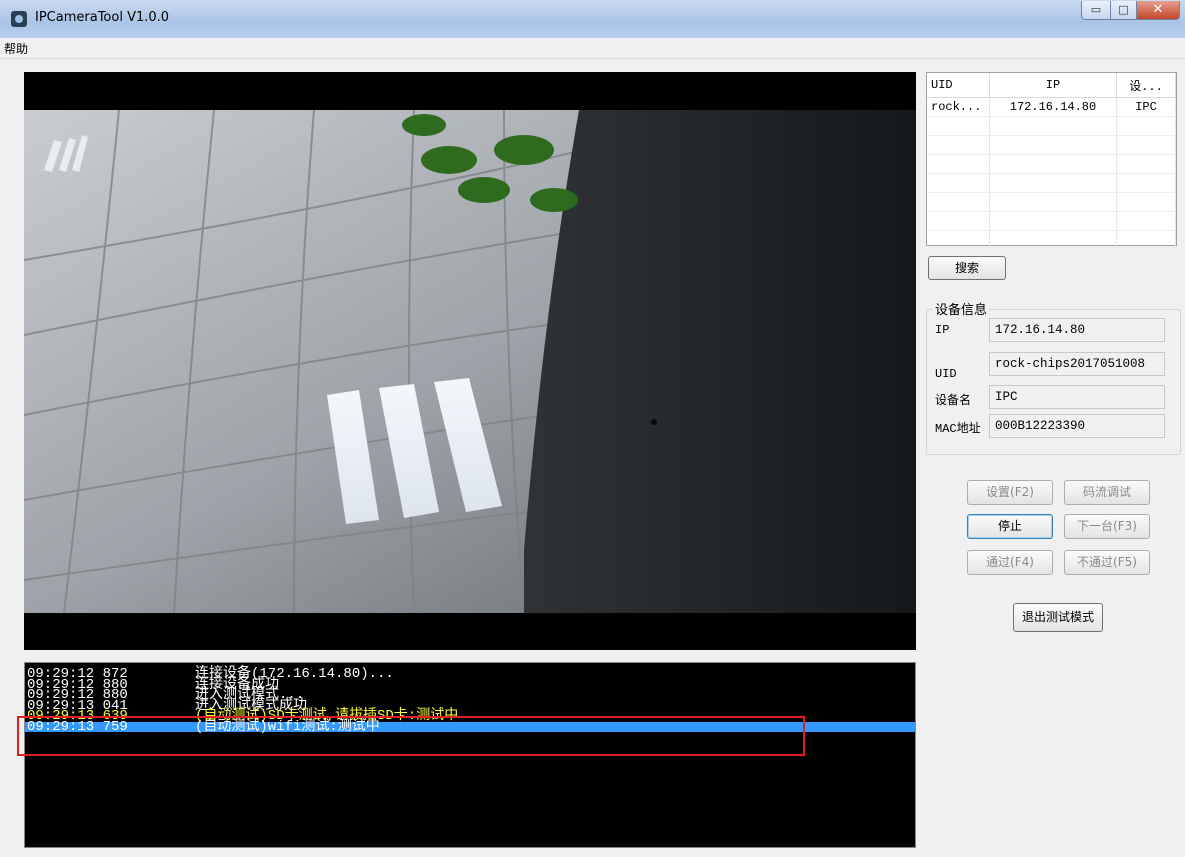 Image resolution: width=1185 pixels, height=857 pixels. Describe the element at coordinates (592, 19) in the screenshot. I see `title-bar: IPCameraTool V1.0.0 ▭ □ ✕` at that location.